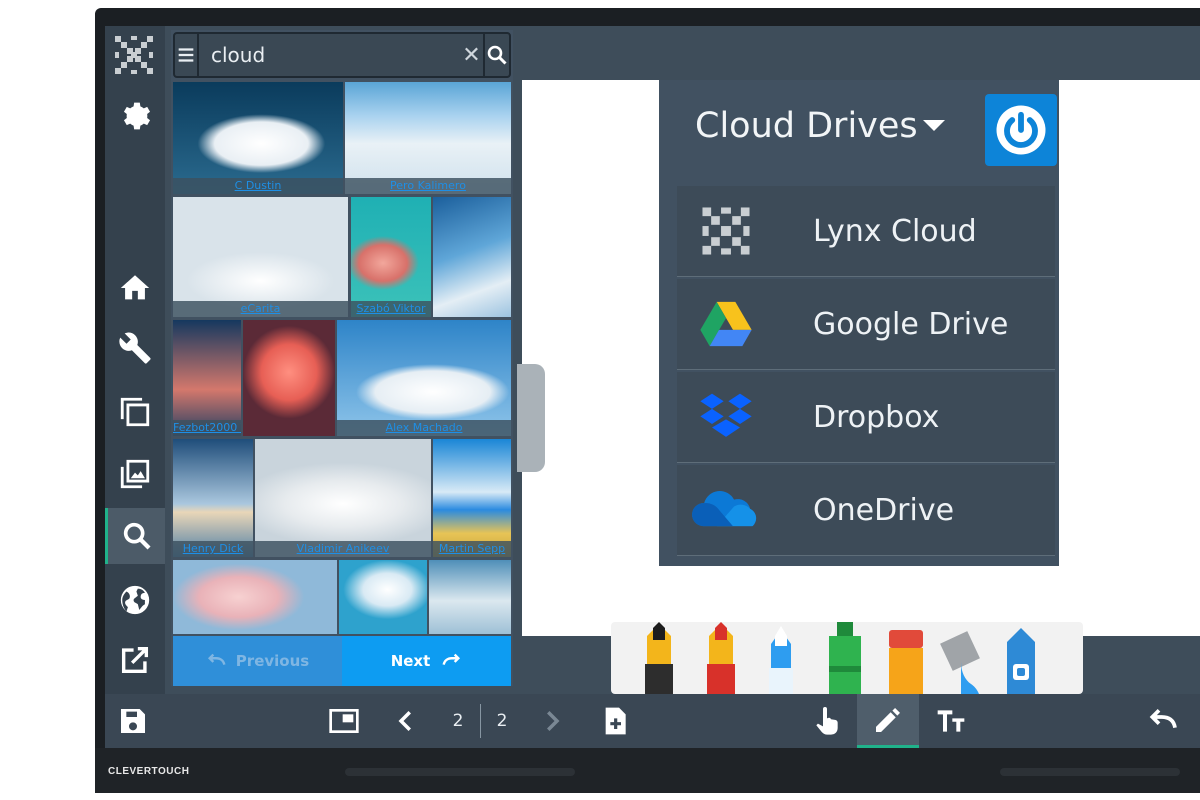 The height and width of the screenshot is (800, 1200). What do you see at coordinates (410, 661) in the screenshot?
I see `next-label: Next` at bounding box center [410, 661].